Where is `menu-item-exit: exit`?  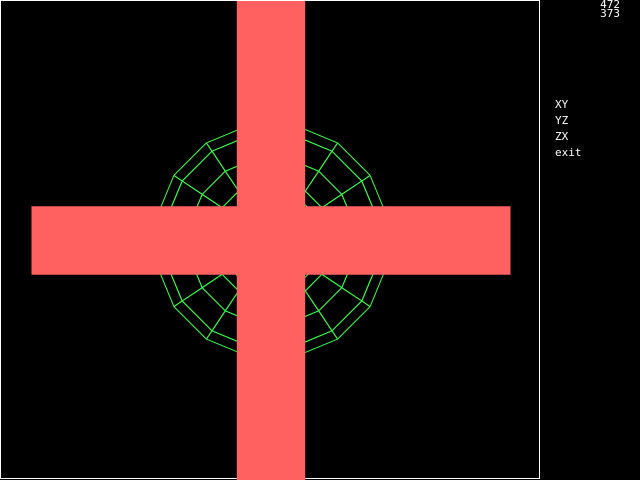 menu-item-exit: exit is located at coordinates (568, 154).